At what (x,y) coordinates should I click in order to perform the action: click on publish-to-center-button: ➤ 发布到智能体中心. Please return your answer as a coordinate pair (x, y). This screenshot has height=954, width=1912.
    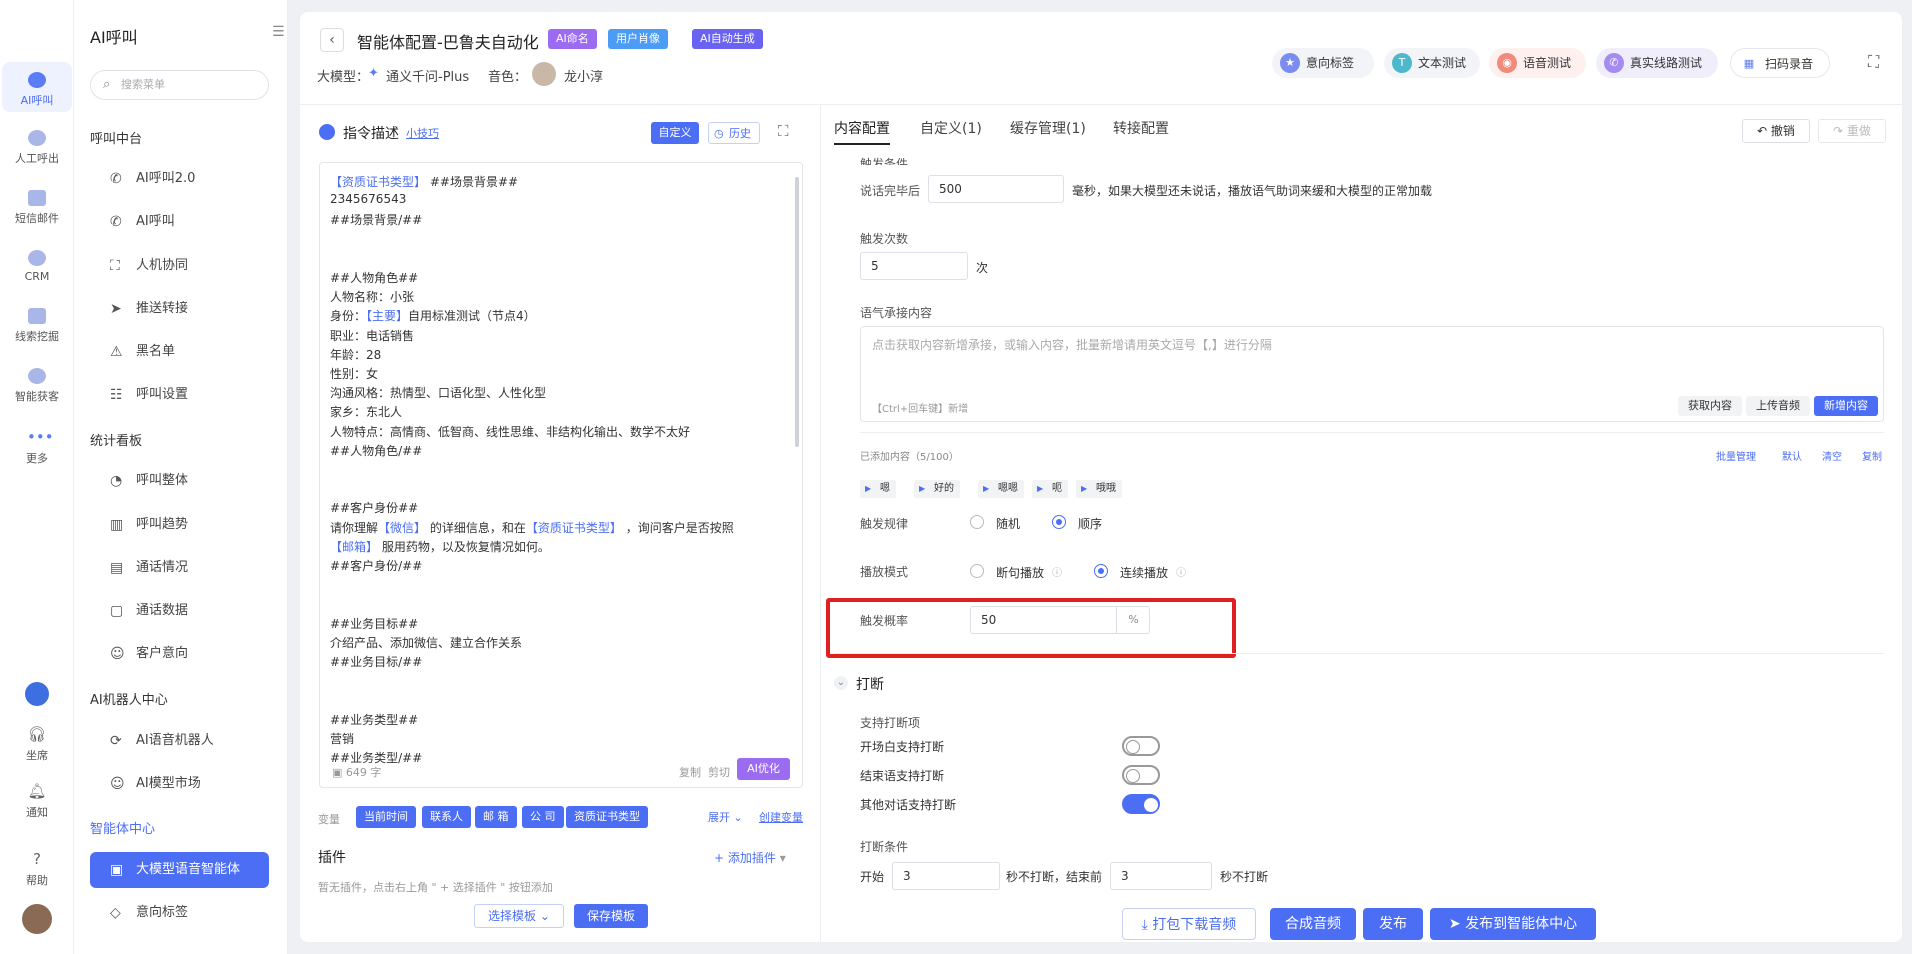
    Looking at the image, I should click on (1513, 924).